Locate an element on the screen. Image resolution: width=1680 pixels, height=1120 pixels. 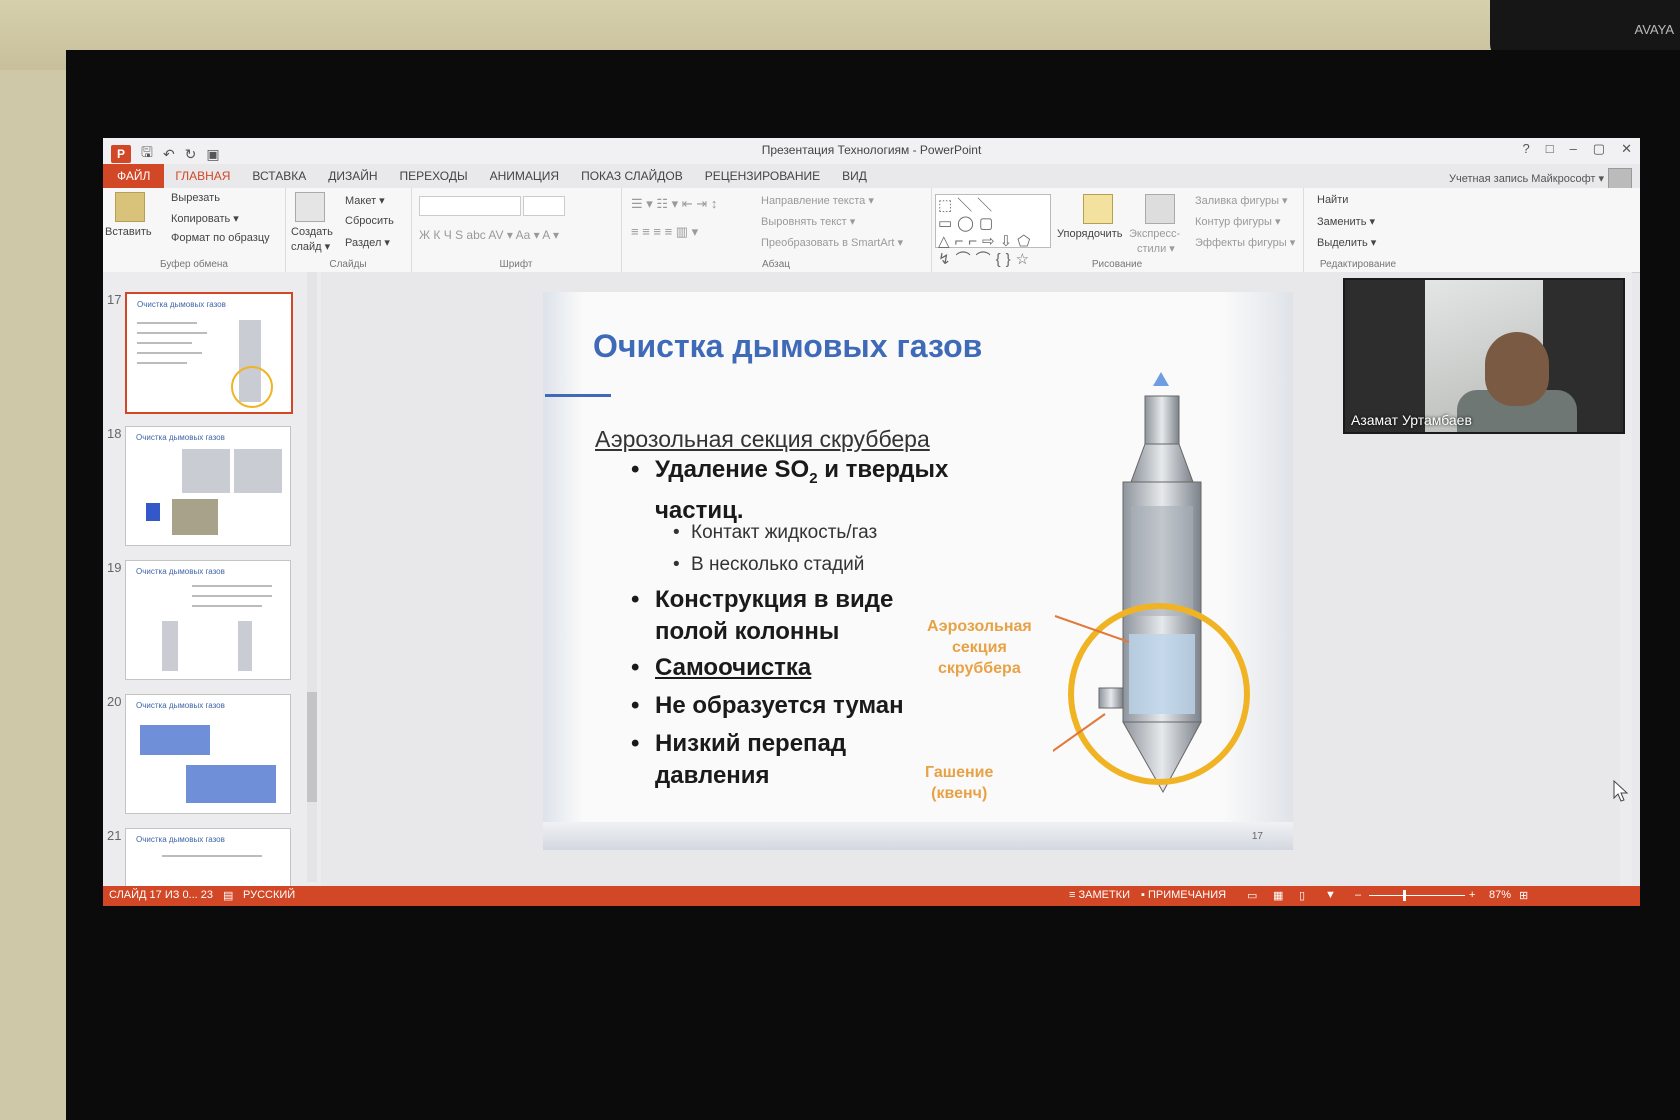
replace-button: Заменить ▾ is located at coordinates (1346, 221).